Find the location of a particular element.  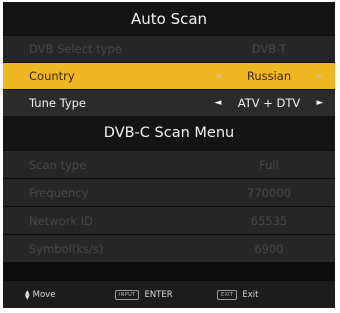

network-id-value: 65535 is located at coordinates (269, 220).